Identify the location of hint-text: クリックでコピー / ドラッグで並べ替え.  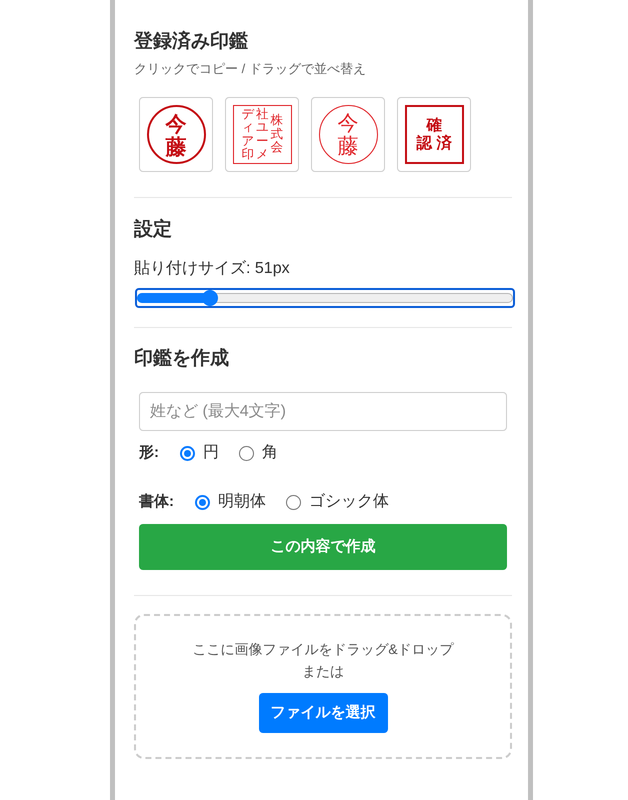
(250, 69).